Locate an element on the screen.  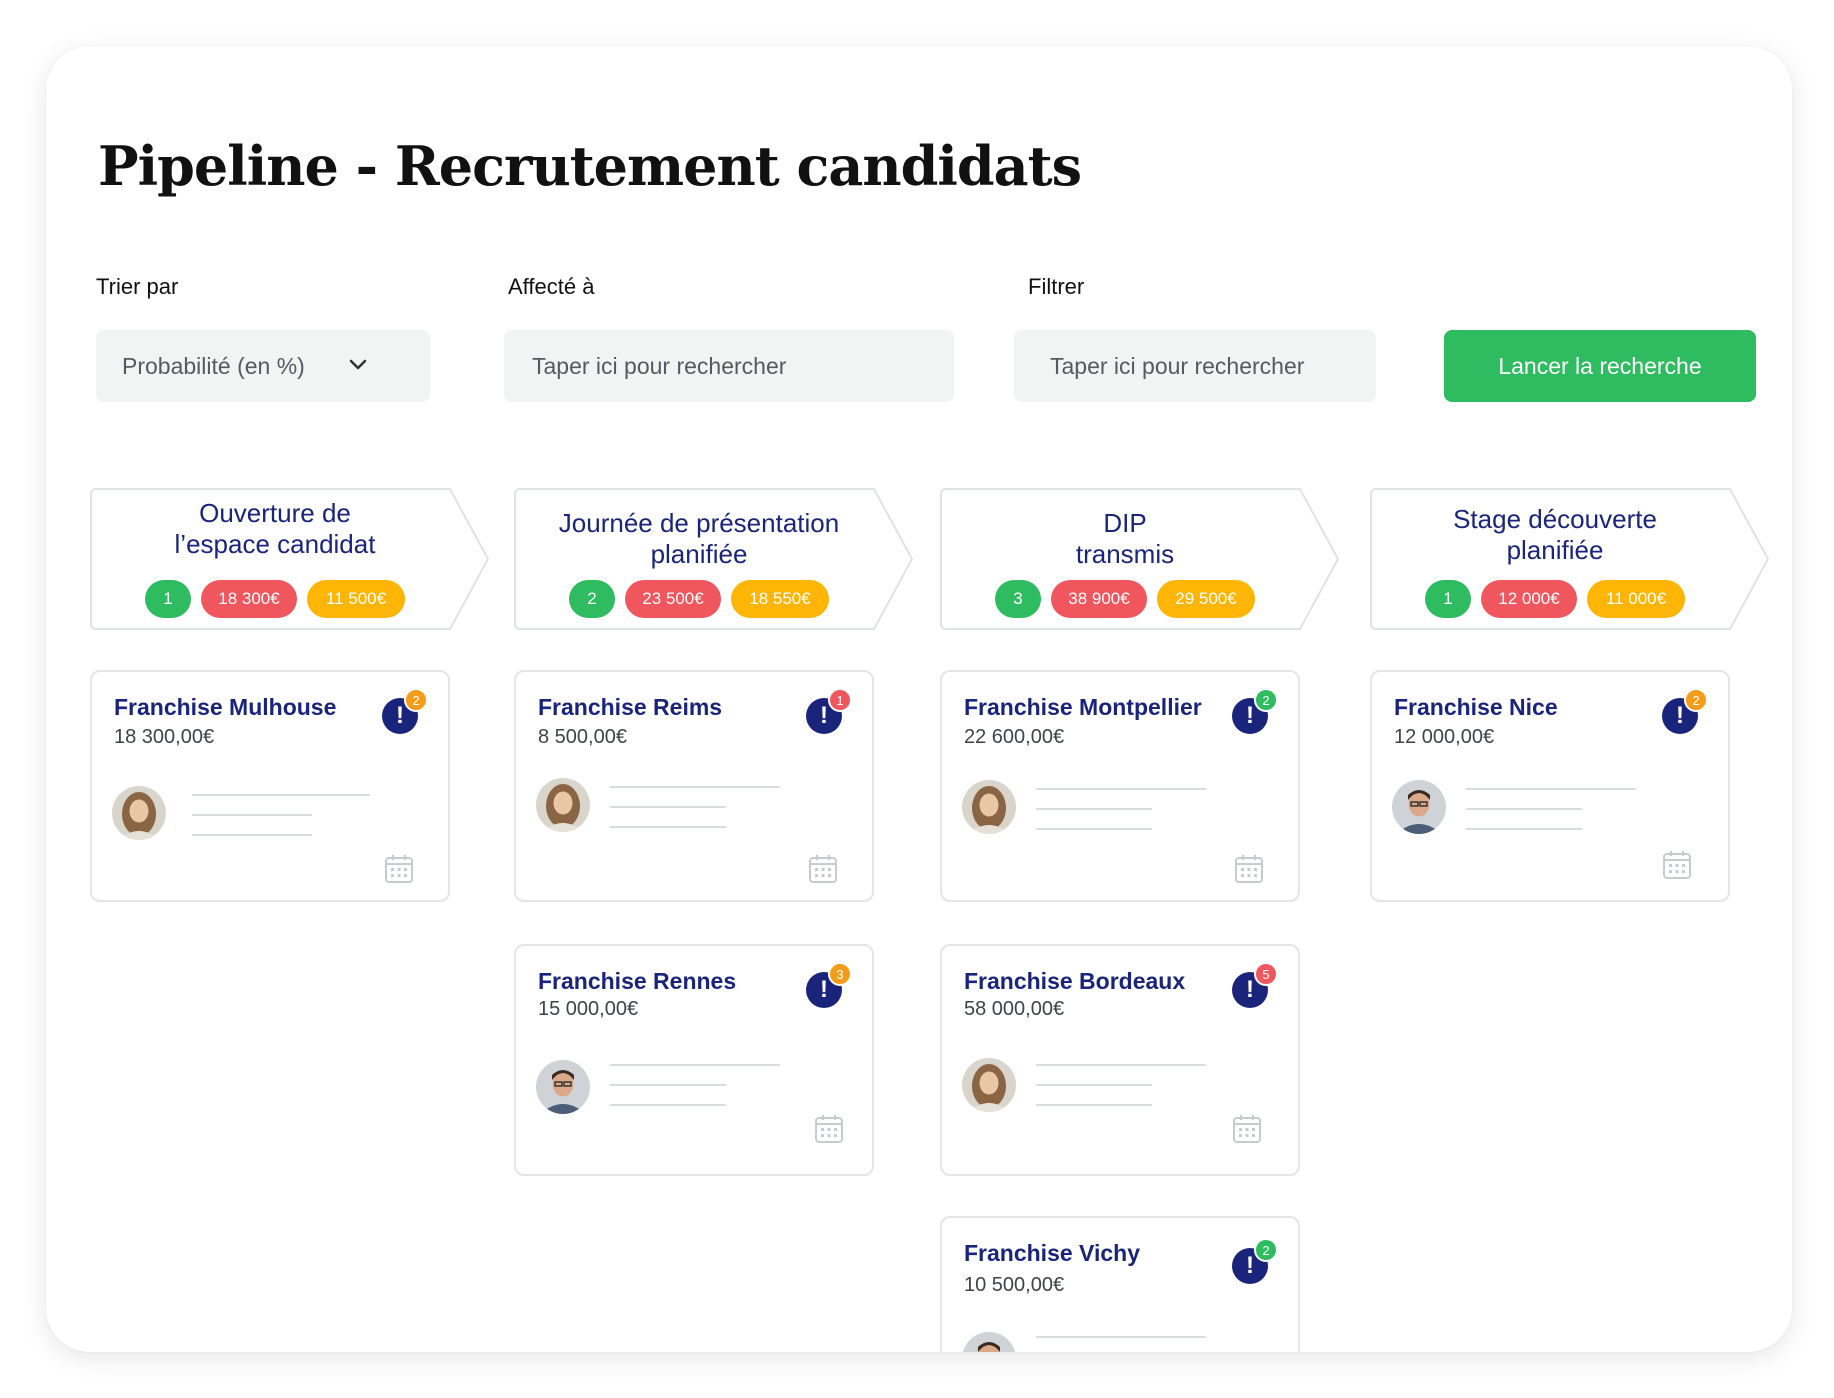
candidate-card: Franchise Bordeaux 58 000,00€ ! 5 is located at coordinates (1120, 1060).